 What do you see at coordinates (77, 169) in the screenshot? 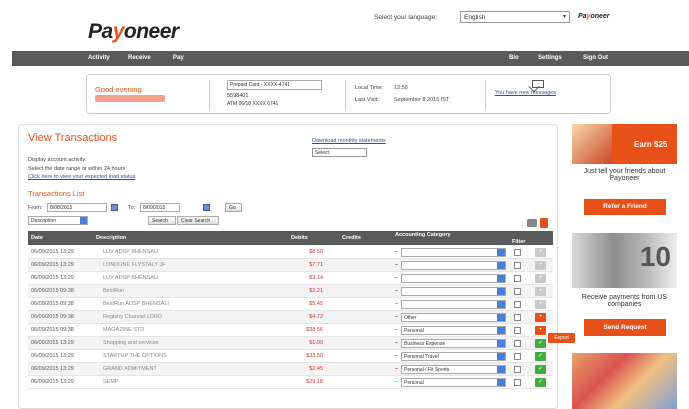
I see `date-range-help: Select the date range or within 24 hours` at bounding box center [77, 169].